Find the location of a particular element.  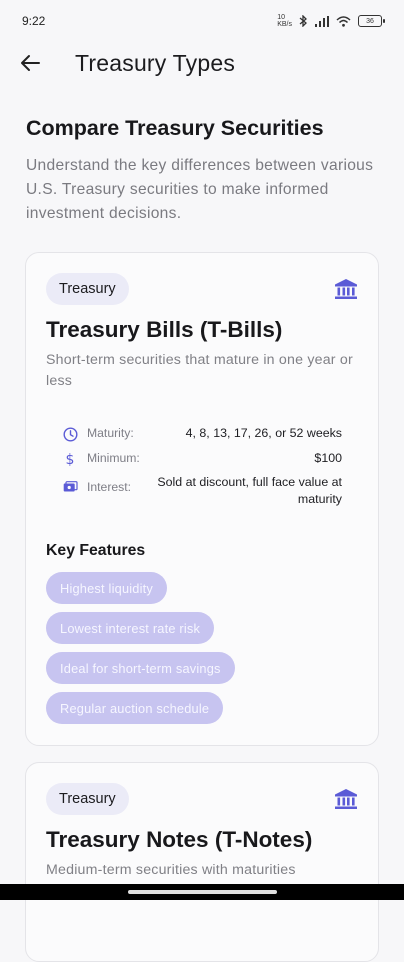

detail-minimum: $ Minimum: $100 is located at coordinates (202, 458).